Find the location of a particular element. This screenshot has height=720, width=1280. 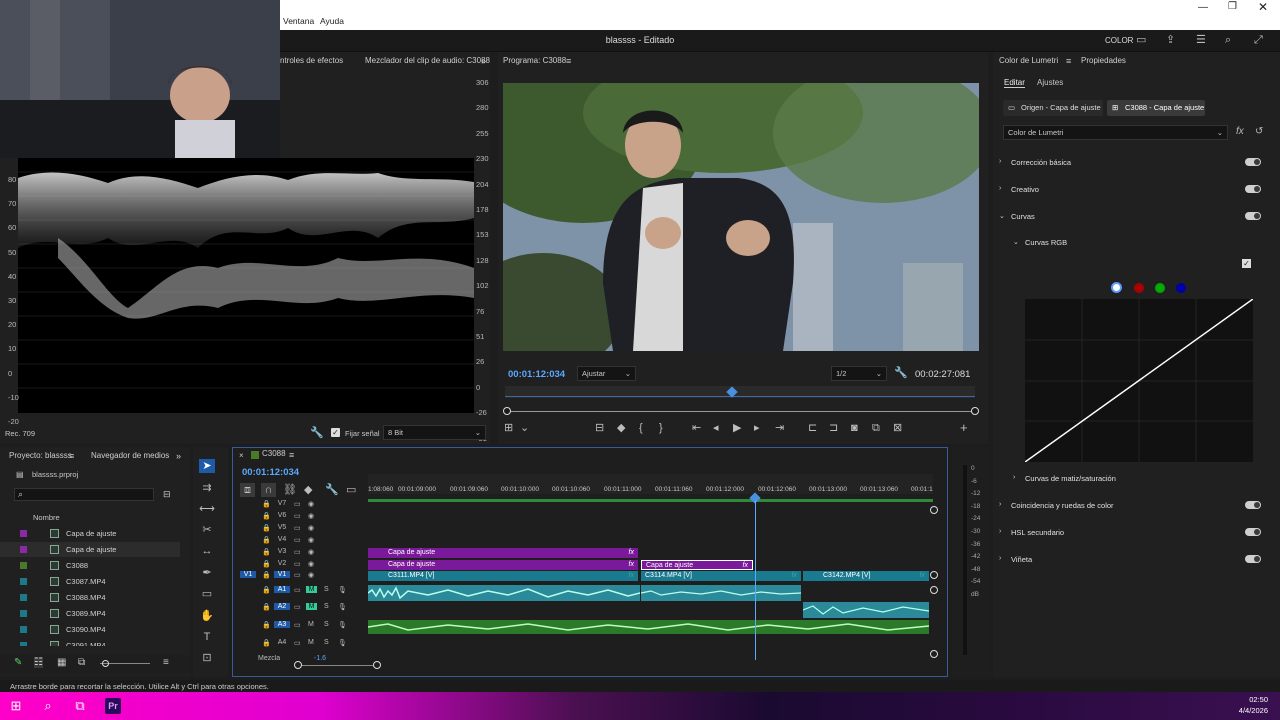

camera-icon: ◙ is located at coordinates (854, 428).